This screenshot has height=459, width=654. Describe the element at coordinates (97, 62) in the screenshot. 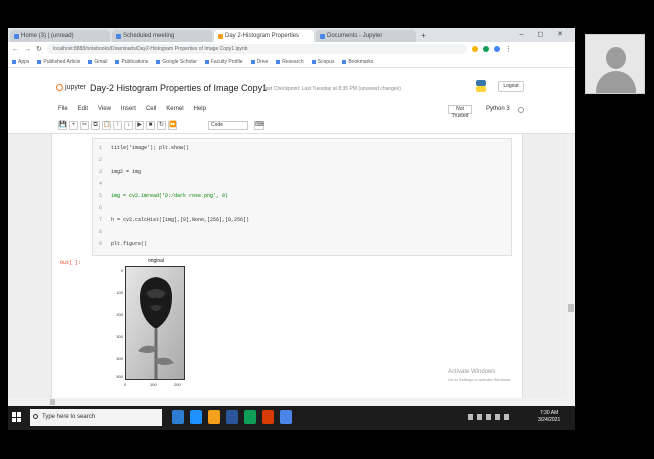

I see `bookmark: Gmail` at that location.